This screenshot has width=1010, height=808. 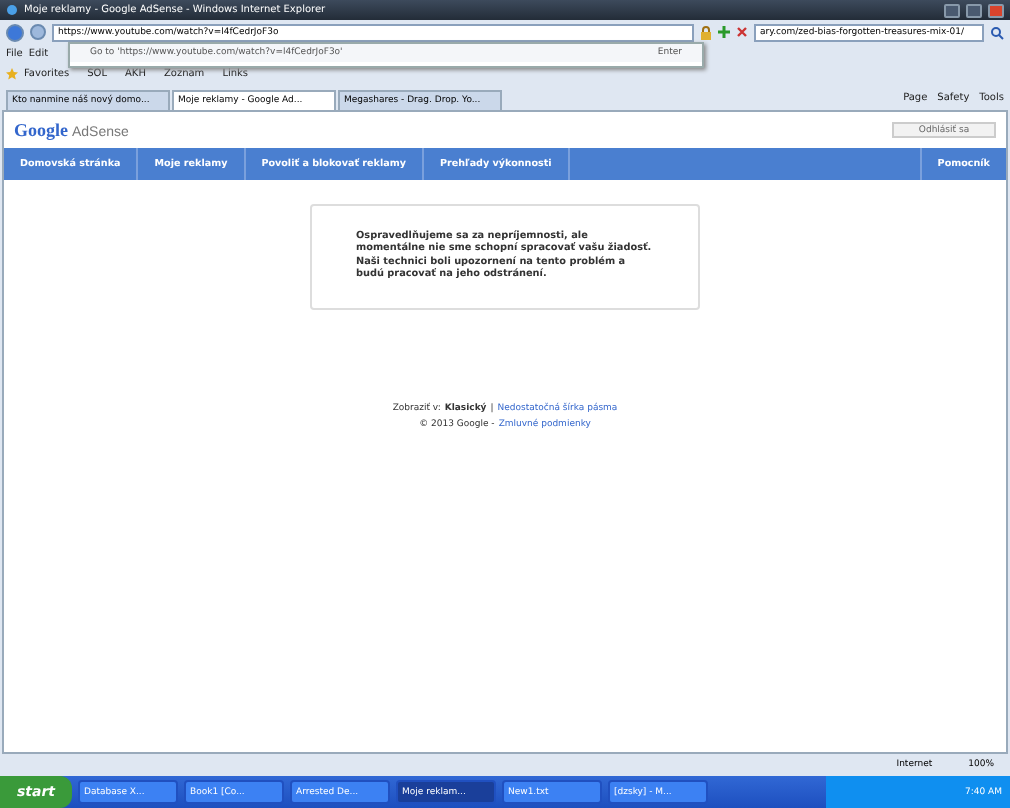 What do you see at coordinates (15, 32) in the screenshot?
I see `back-button` at bounding box center [15, 32].